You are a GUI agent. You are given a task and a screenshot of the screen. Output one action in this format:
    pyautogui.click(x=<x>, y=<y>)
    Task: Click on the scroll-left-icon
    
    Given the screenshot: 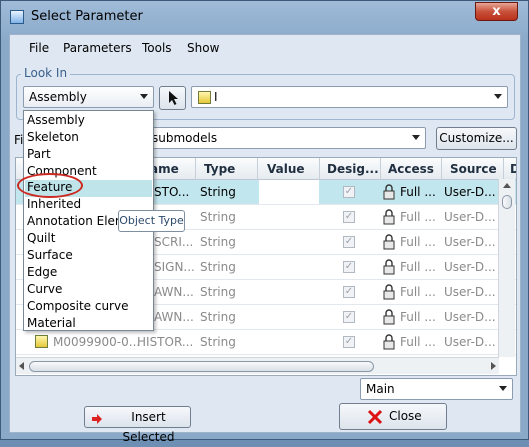 What is the action you would take?
    pyautogui.click(x=21, y=366)
    